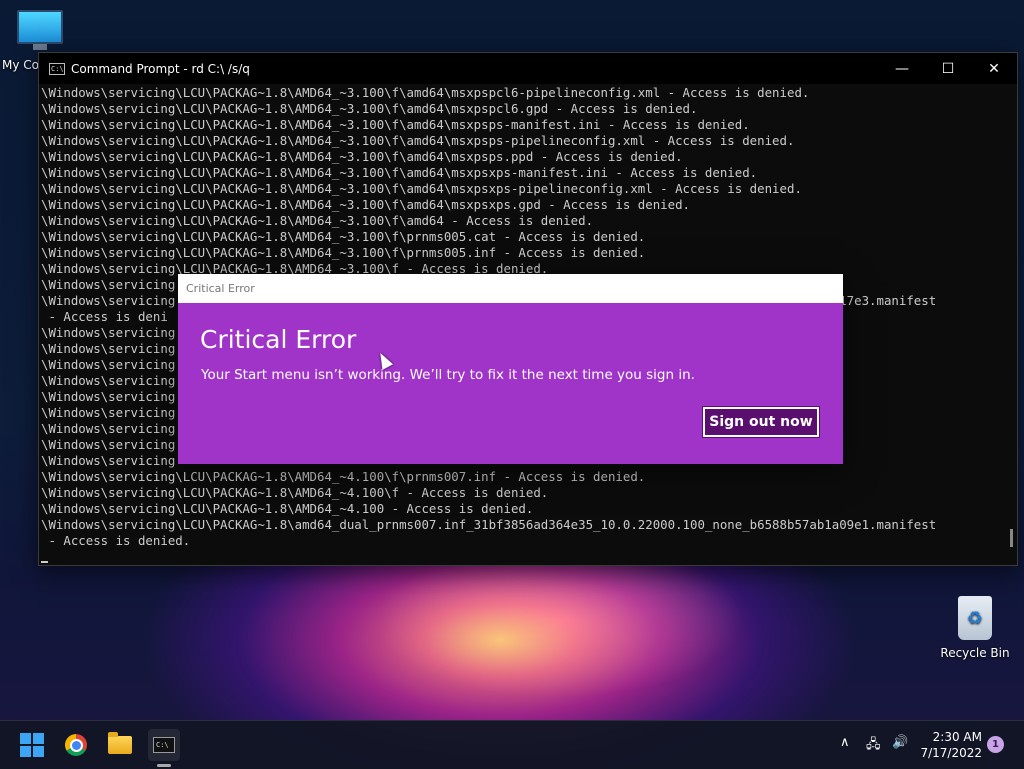 Image resolution: width=1024 pixels, height=769 pixels. I want to click on clock-date: 7/17/2022, so click(951, 753).